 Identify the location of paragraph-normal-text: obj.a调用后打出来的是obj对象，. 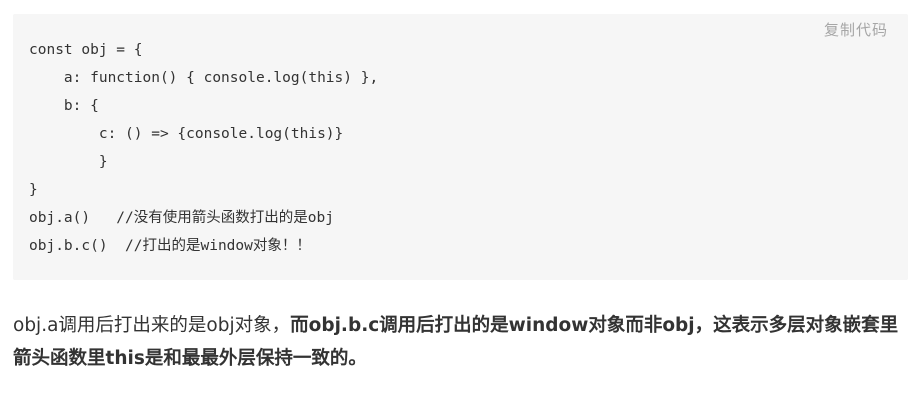
(152, 325).